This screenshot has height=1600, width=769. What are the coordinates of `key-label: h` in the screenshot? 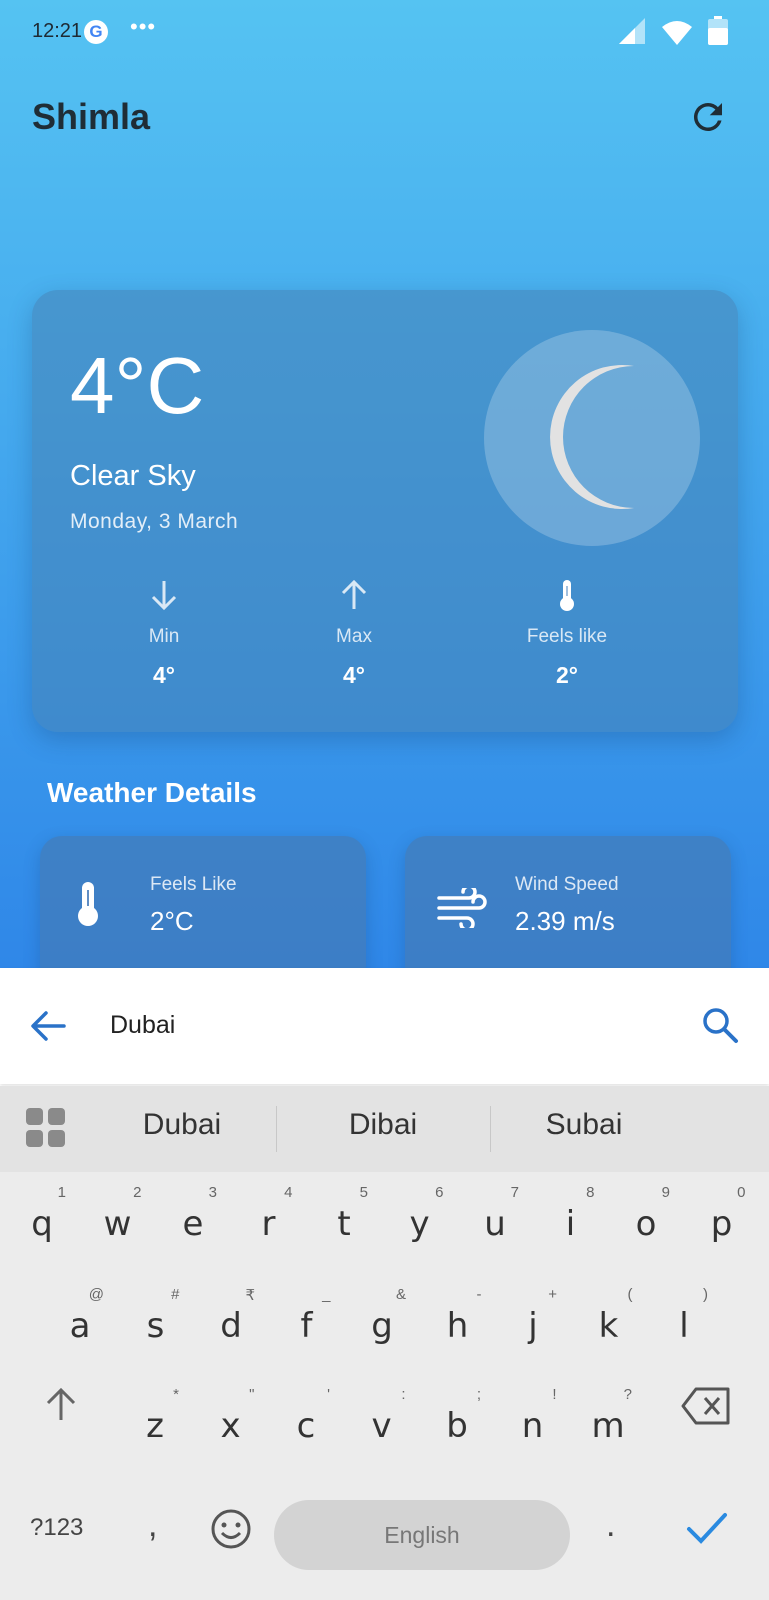 It's located at (457, 1326).